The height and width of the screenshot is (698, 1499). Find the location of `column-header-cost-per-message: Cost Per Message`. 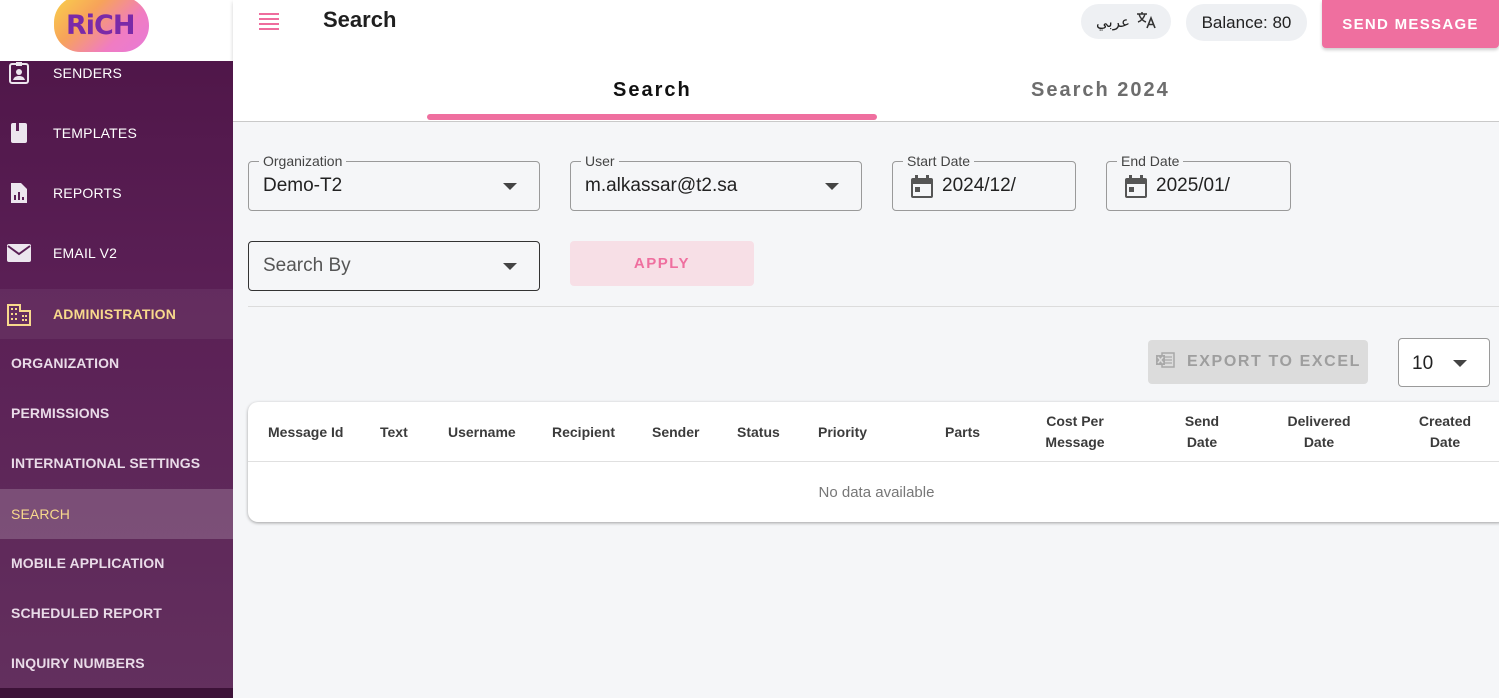

column-header-cost-per-message: Cost Per Message is located at coordinates (1075, 432).